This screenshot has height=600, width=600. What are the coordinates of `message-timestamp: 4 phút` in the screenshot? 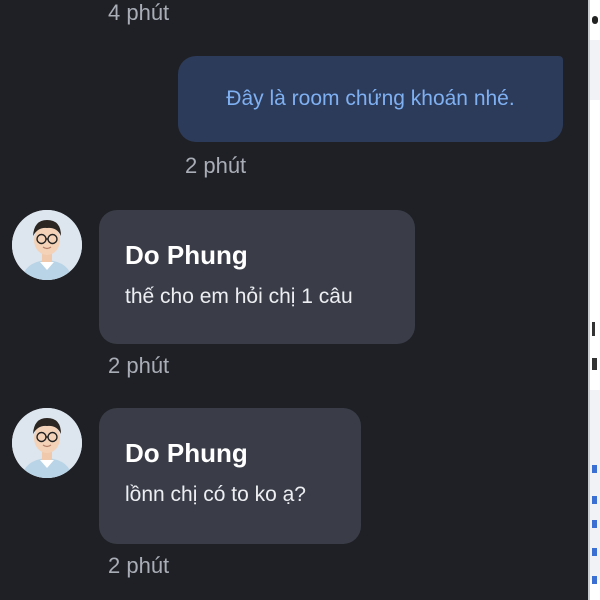 It's located at (139, 12).